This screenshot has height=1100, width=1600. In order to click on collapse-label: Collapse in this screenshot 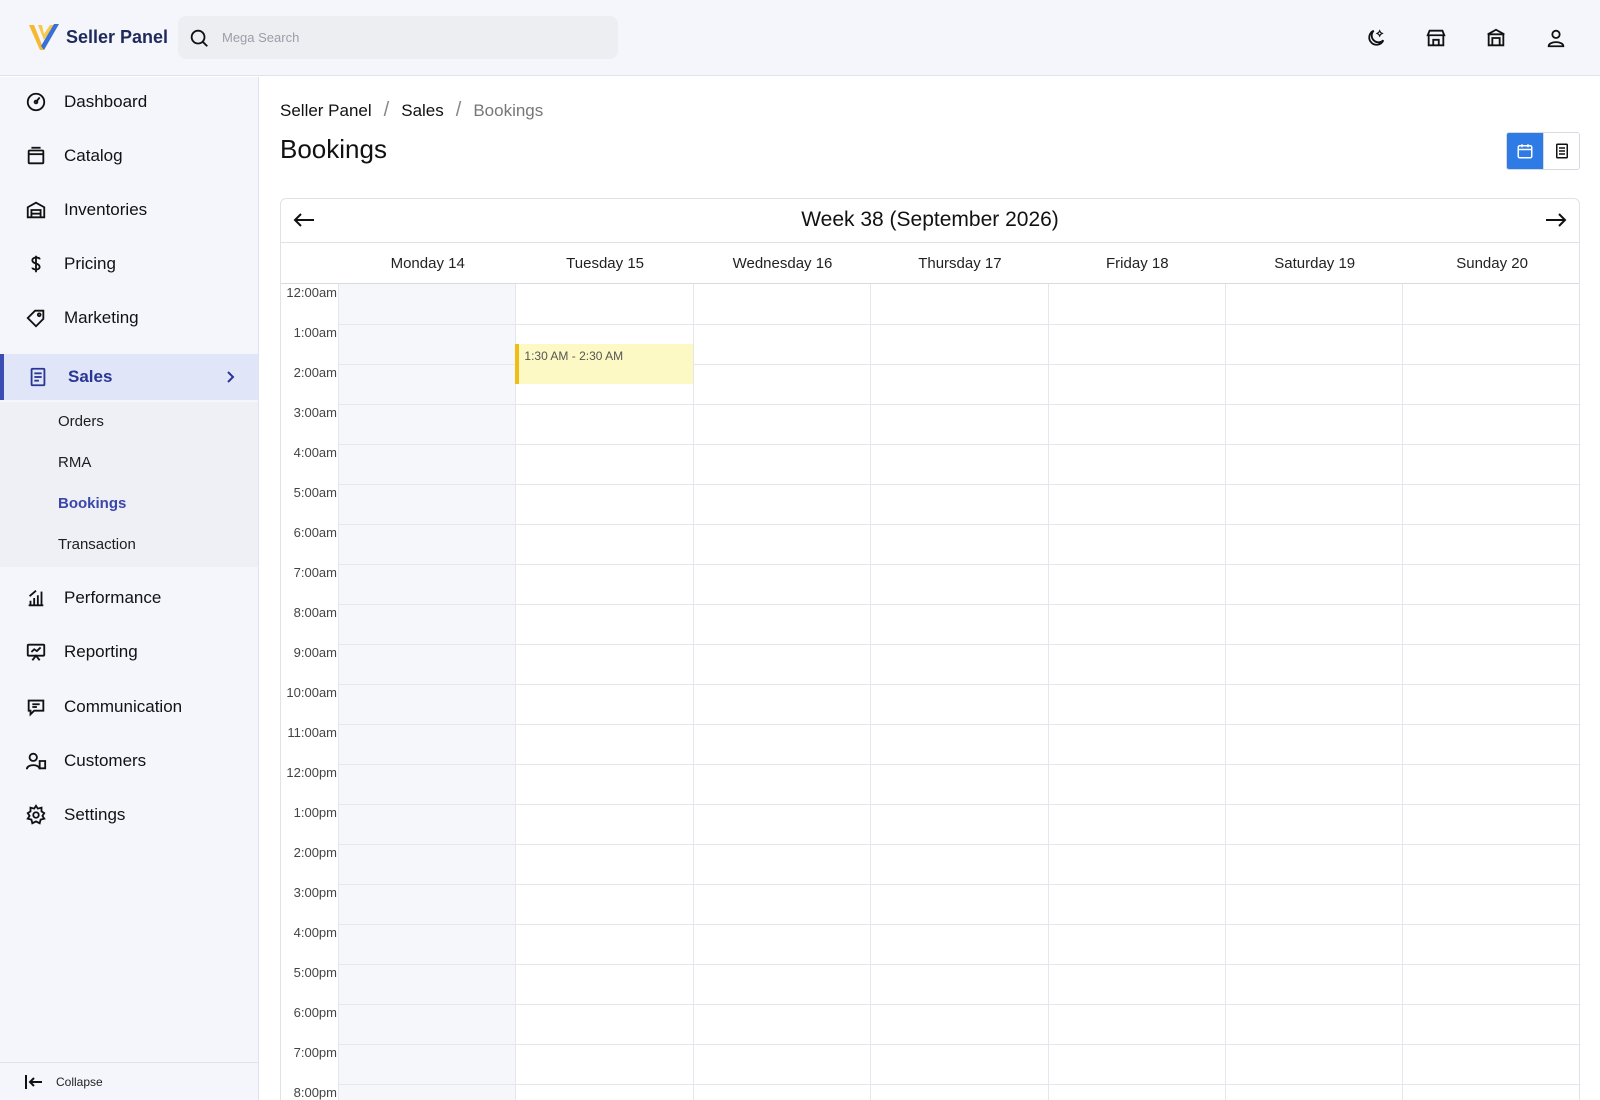, I will do `click(79, 1081)`.